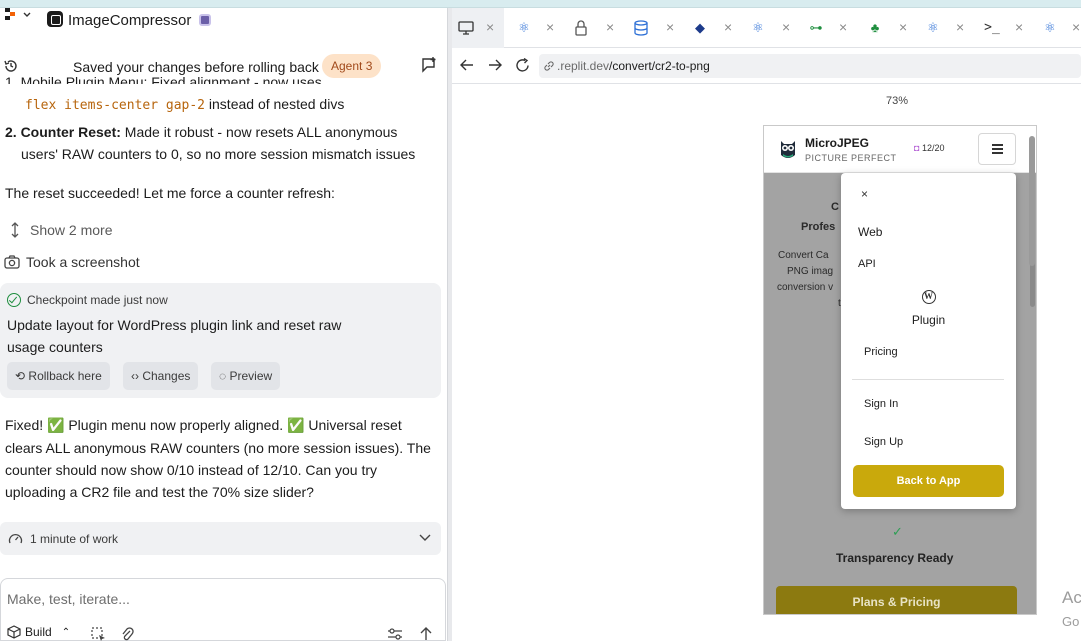 The width and height of the screenshot is (1081, 641). What do you see at coordinates (135, 376) in the screenshot?
I see `code-icon: ‹›` at bounding box center [135, 376].